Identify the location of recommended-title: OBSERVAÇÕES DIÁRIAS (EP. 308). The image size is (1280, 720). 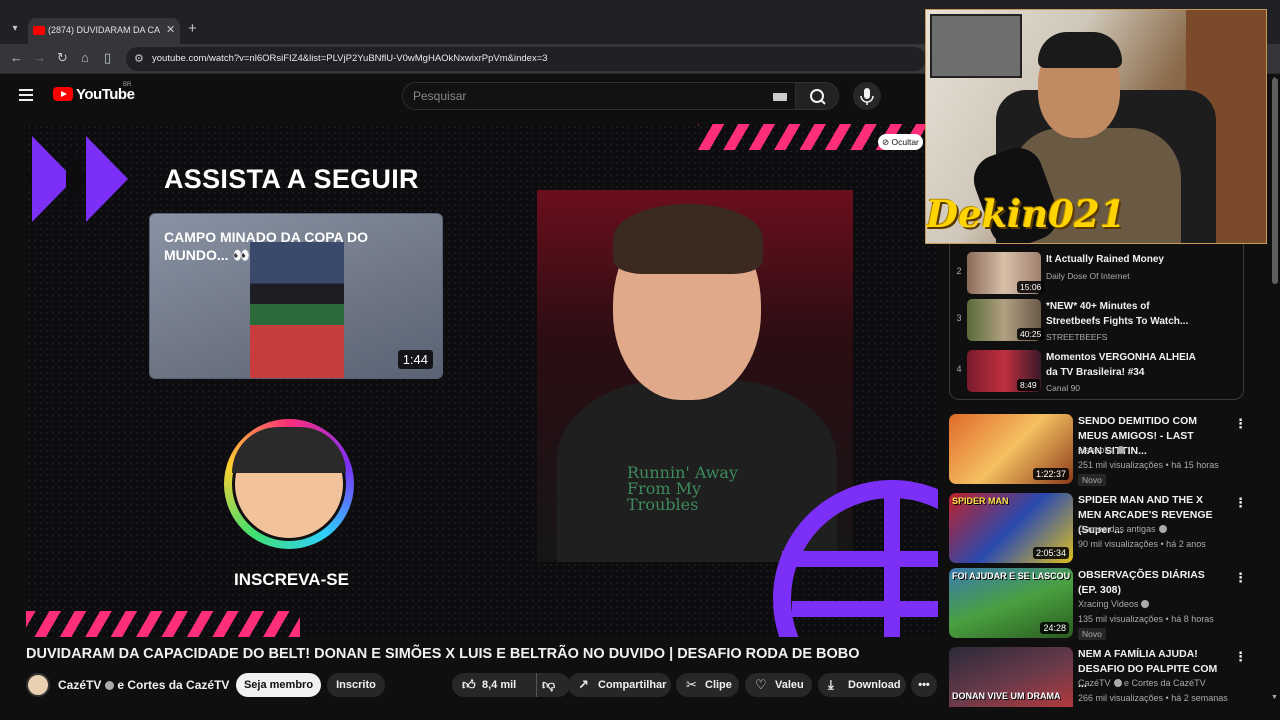
(1141, 582).